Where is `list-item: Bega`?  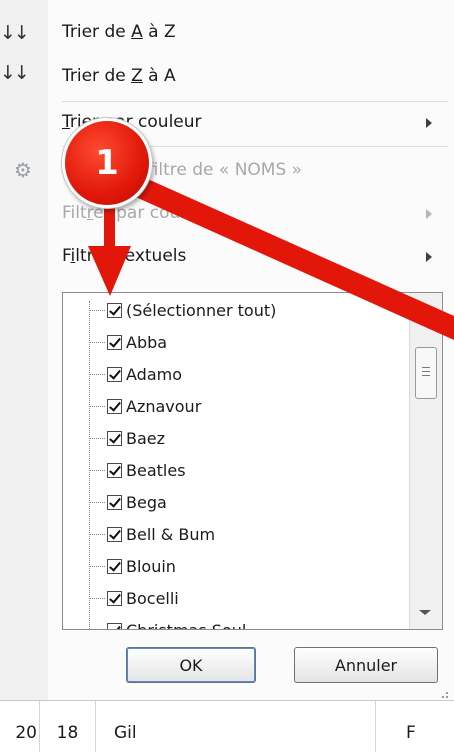 list-item: Bega is located at coordinates (128, 502).